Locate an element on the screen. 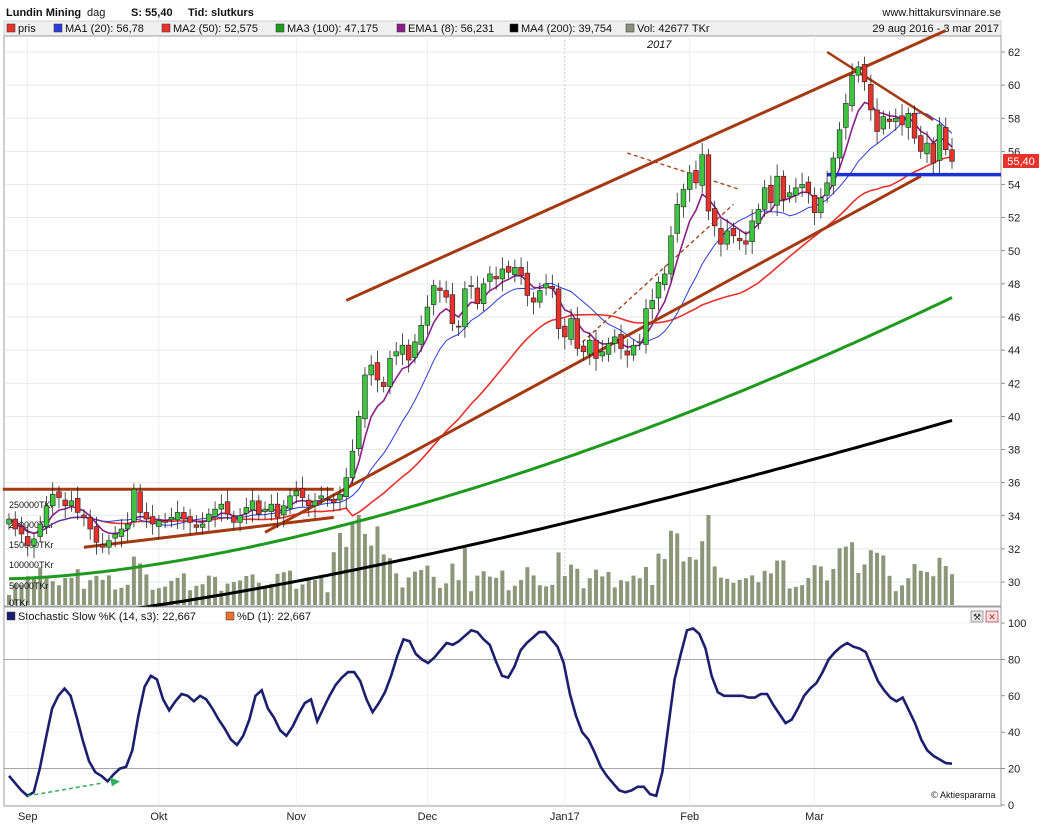 The image size is (1045, 828). price-tick-label: 34 is located at coordinates (1014, 517).